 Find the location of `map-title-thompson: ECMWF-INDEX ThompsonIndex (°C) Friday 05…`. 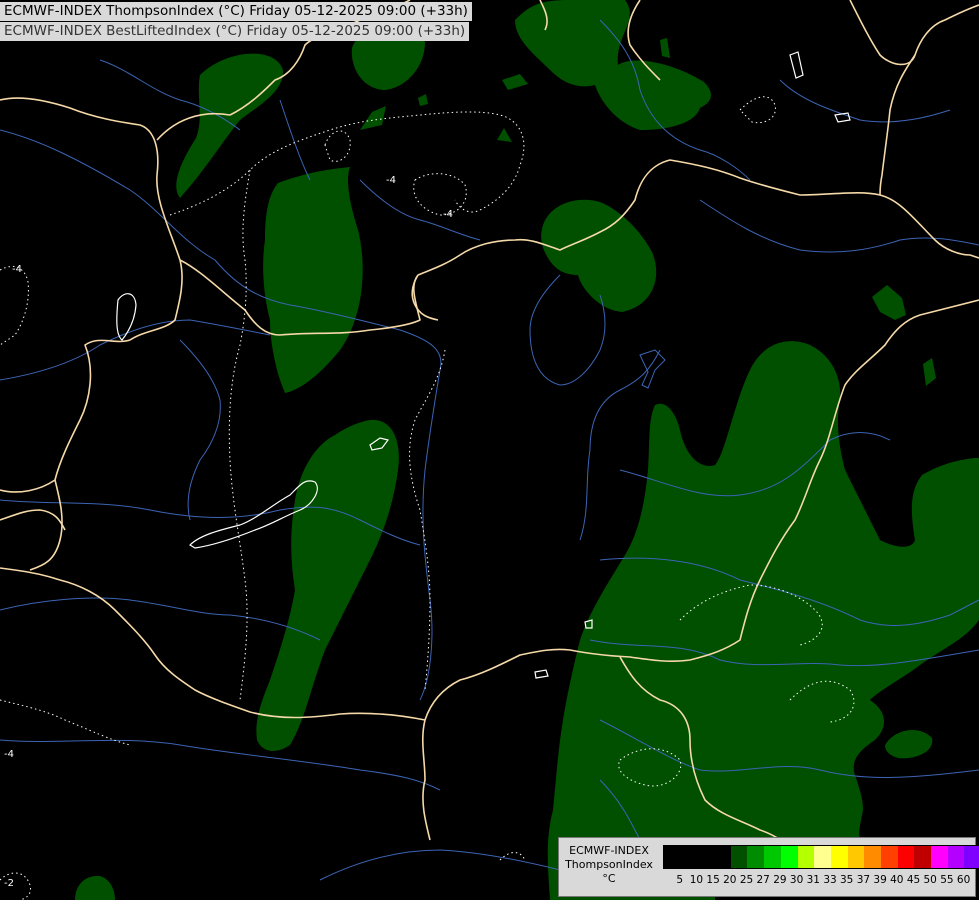

map-title-thompson: ECMWF-INDEX ThompsonIndex (°C) Friday 05… is located at coordinates (236, 11).